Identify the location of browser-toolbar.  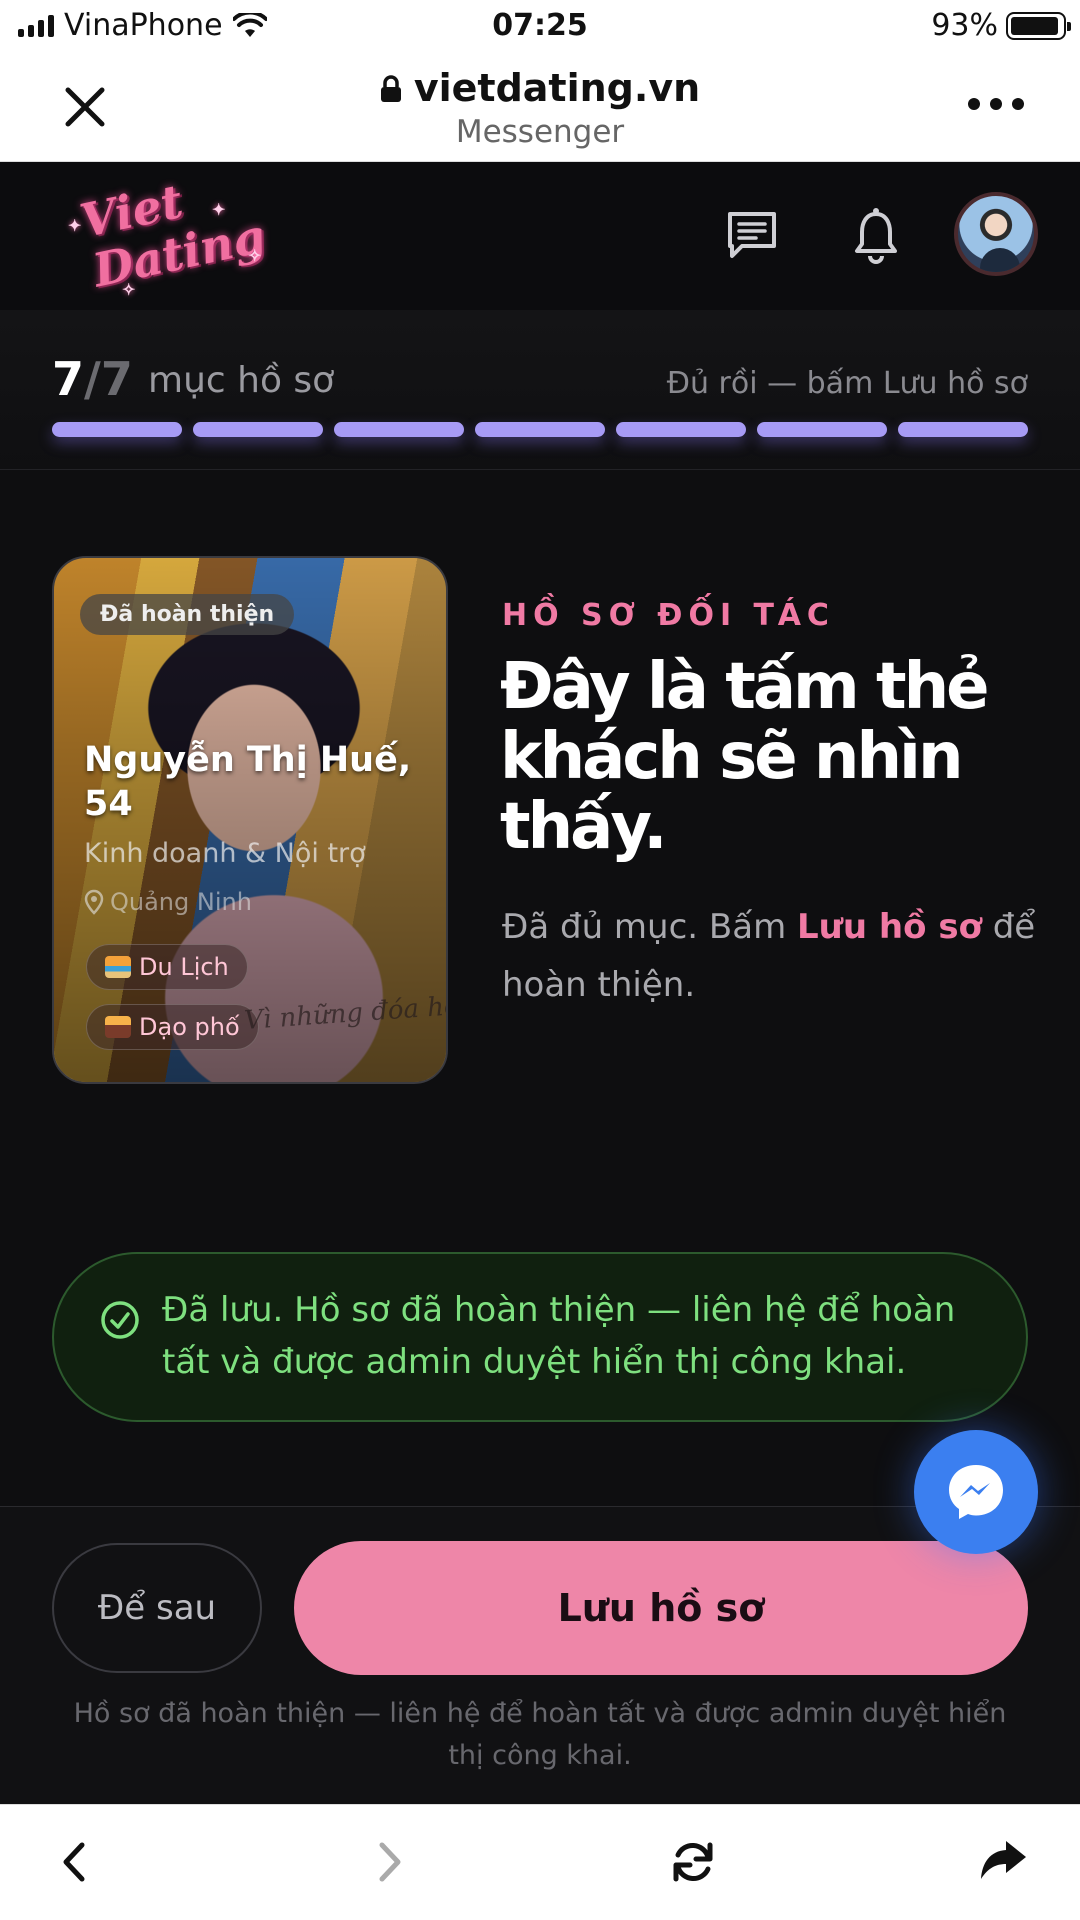
(540, 1862).